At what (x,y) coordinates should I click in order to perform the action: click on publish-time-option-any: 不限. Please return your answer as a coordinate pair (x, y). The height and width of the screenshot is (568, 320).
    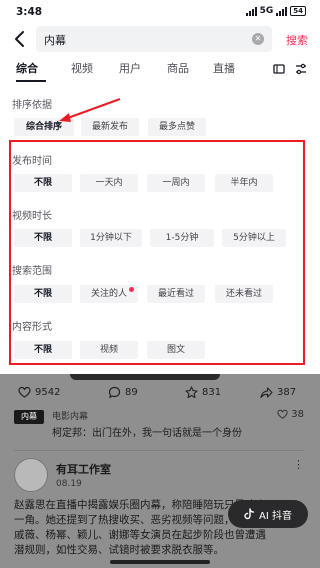
    Looking at the image, I should click on (43, 183).